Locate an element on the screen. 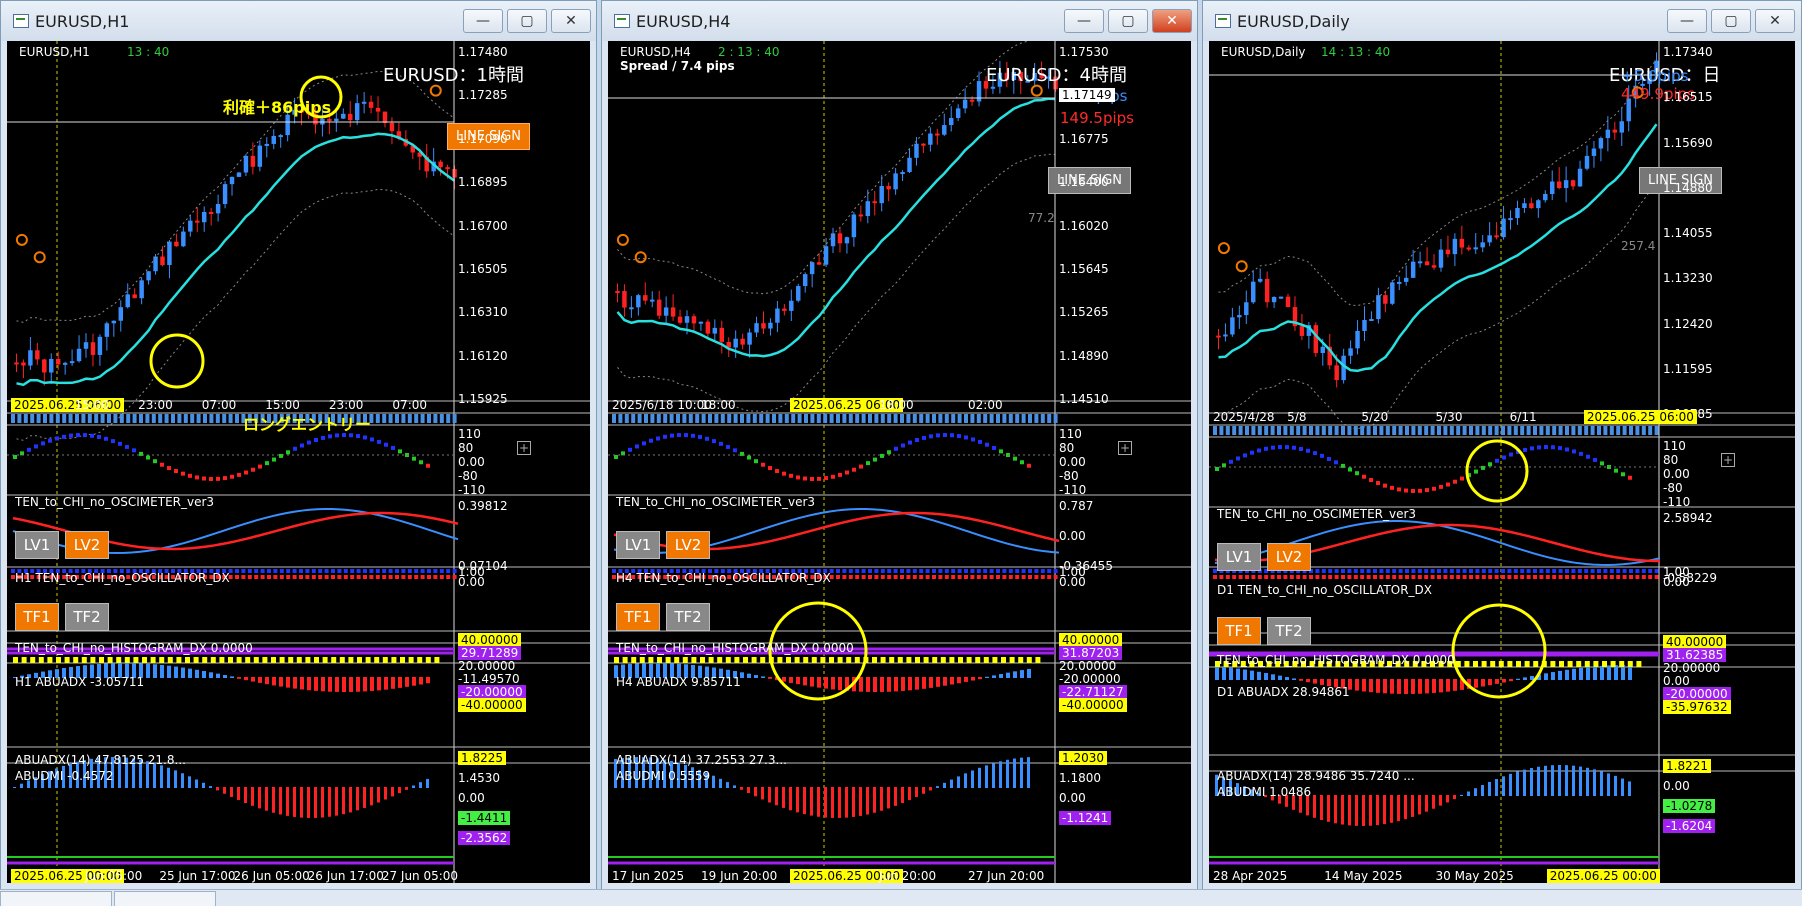 Image resolution: width=1802 pixels, height=906 pixels. adx-level-label: 31.87203 is located at coordinates (1091, 653).